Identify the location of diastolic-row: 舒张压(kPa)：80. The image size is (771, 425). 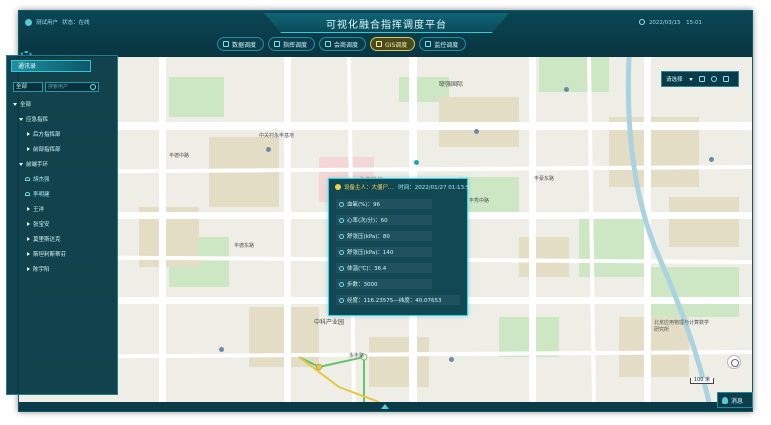
(384, 236).